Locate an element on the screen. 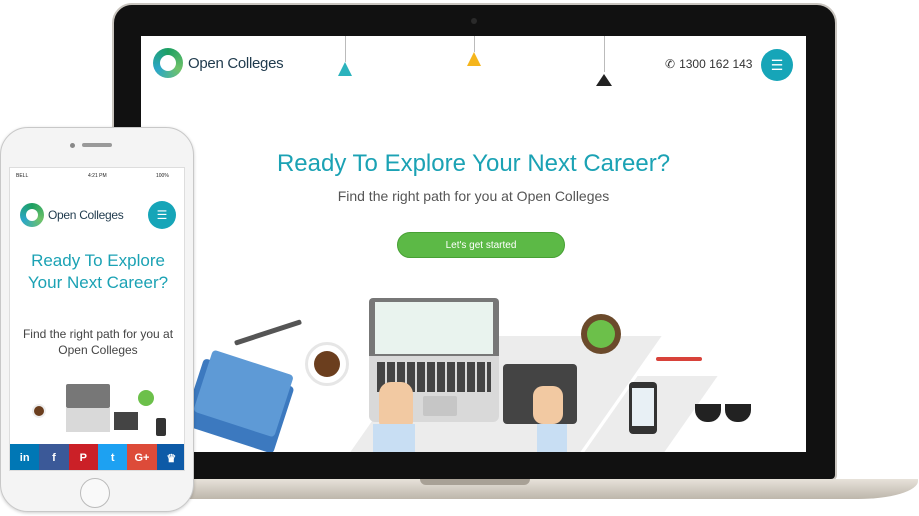 The height and width of the screenshot is (516, 919). twitter-share-button: t is located at coordinates (112, 457).